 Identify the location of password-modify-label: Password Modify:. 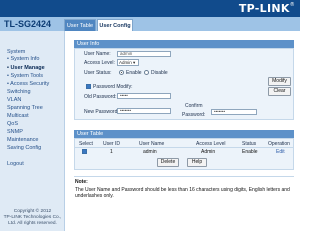
(113, 87).